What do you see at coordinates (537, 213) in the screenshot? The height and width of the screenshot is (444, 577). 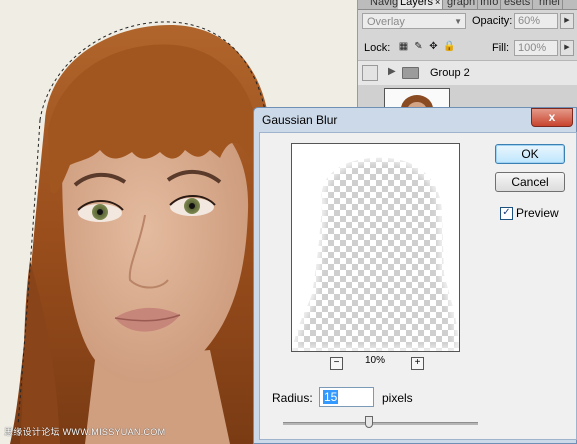 I see `preview-label: Preview` at bounding box center [537, 213].